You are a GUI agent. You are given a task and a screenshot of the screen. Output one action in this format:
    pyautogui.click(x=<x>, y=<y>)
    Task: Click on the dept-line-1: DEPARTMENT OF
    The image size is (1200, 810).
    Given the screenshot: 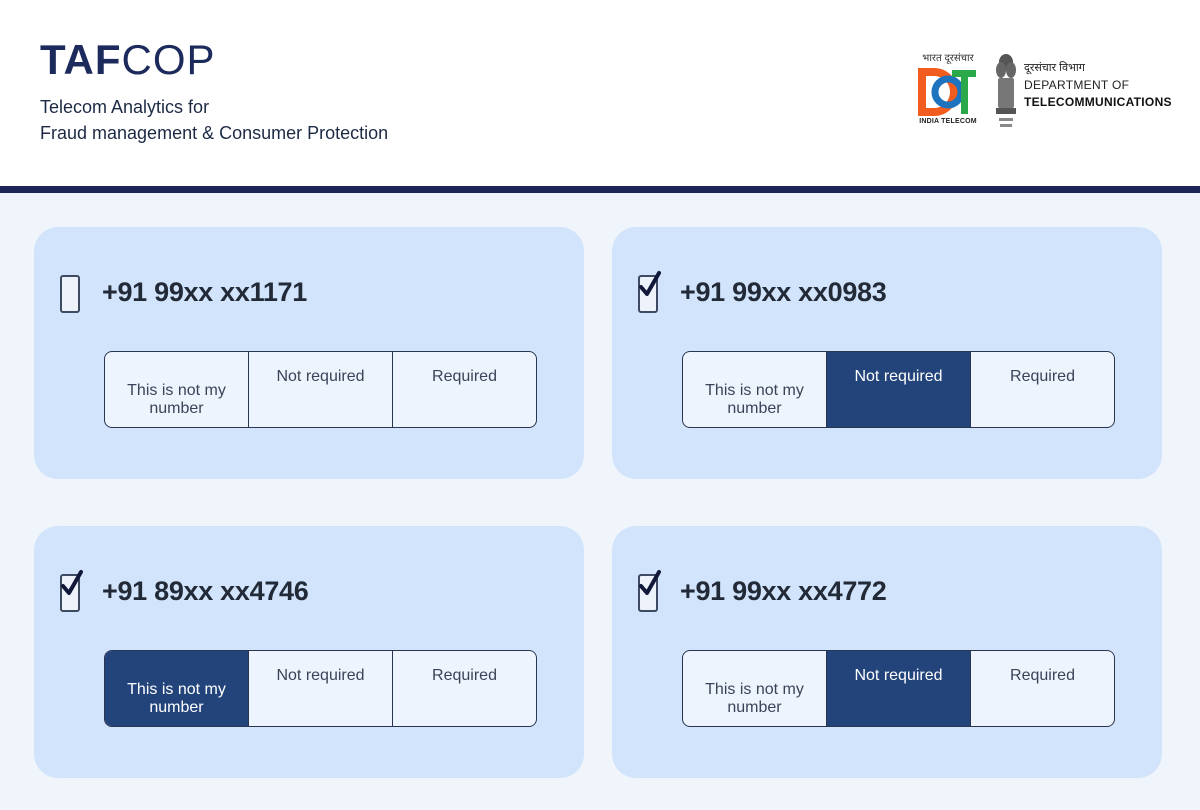 What is the action you would take?
    pyautogui.click(x=1077, y=85)
    